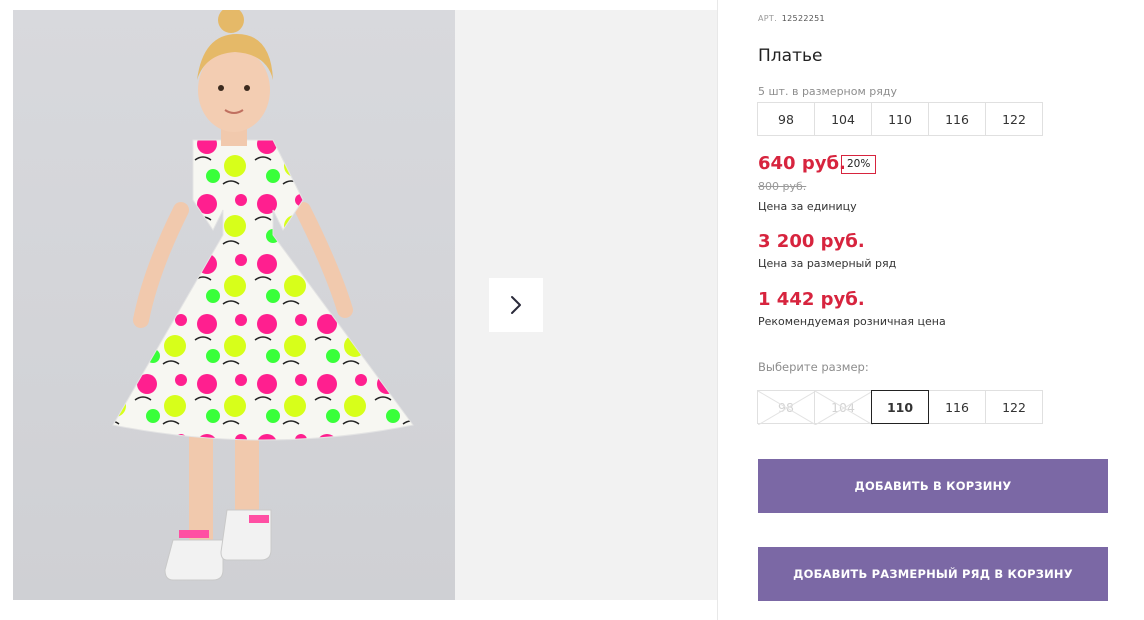  I want to click on unit-price: 640 руб., so click(802, 163).